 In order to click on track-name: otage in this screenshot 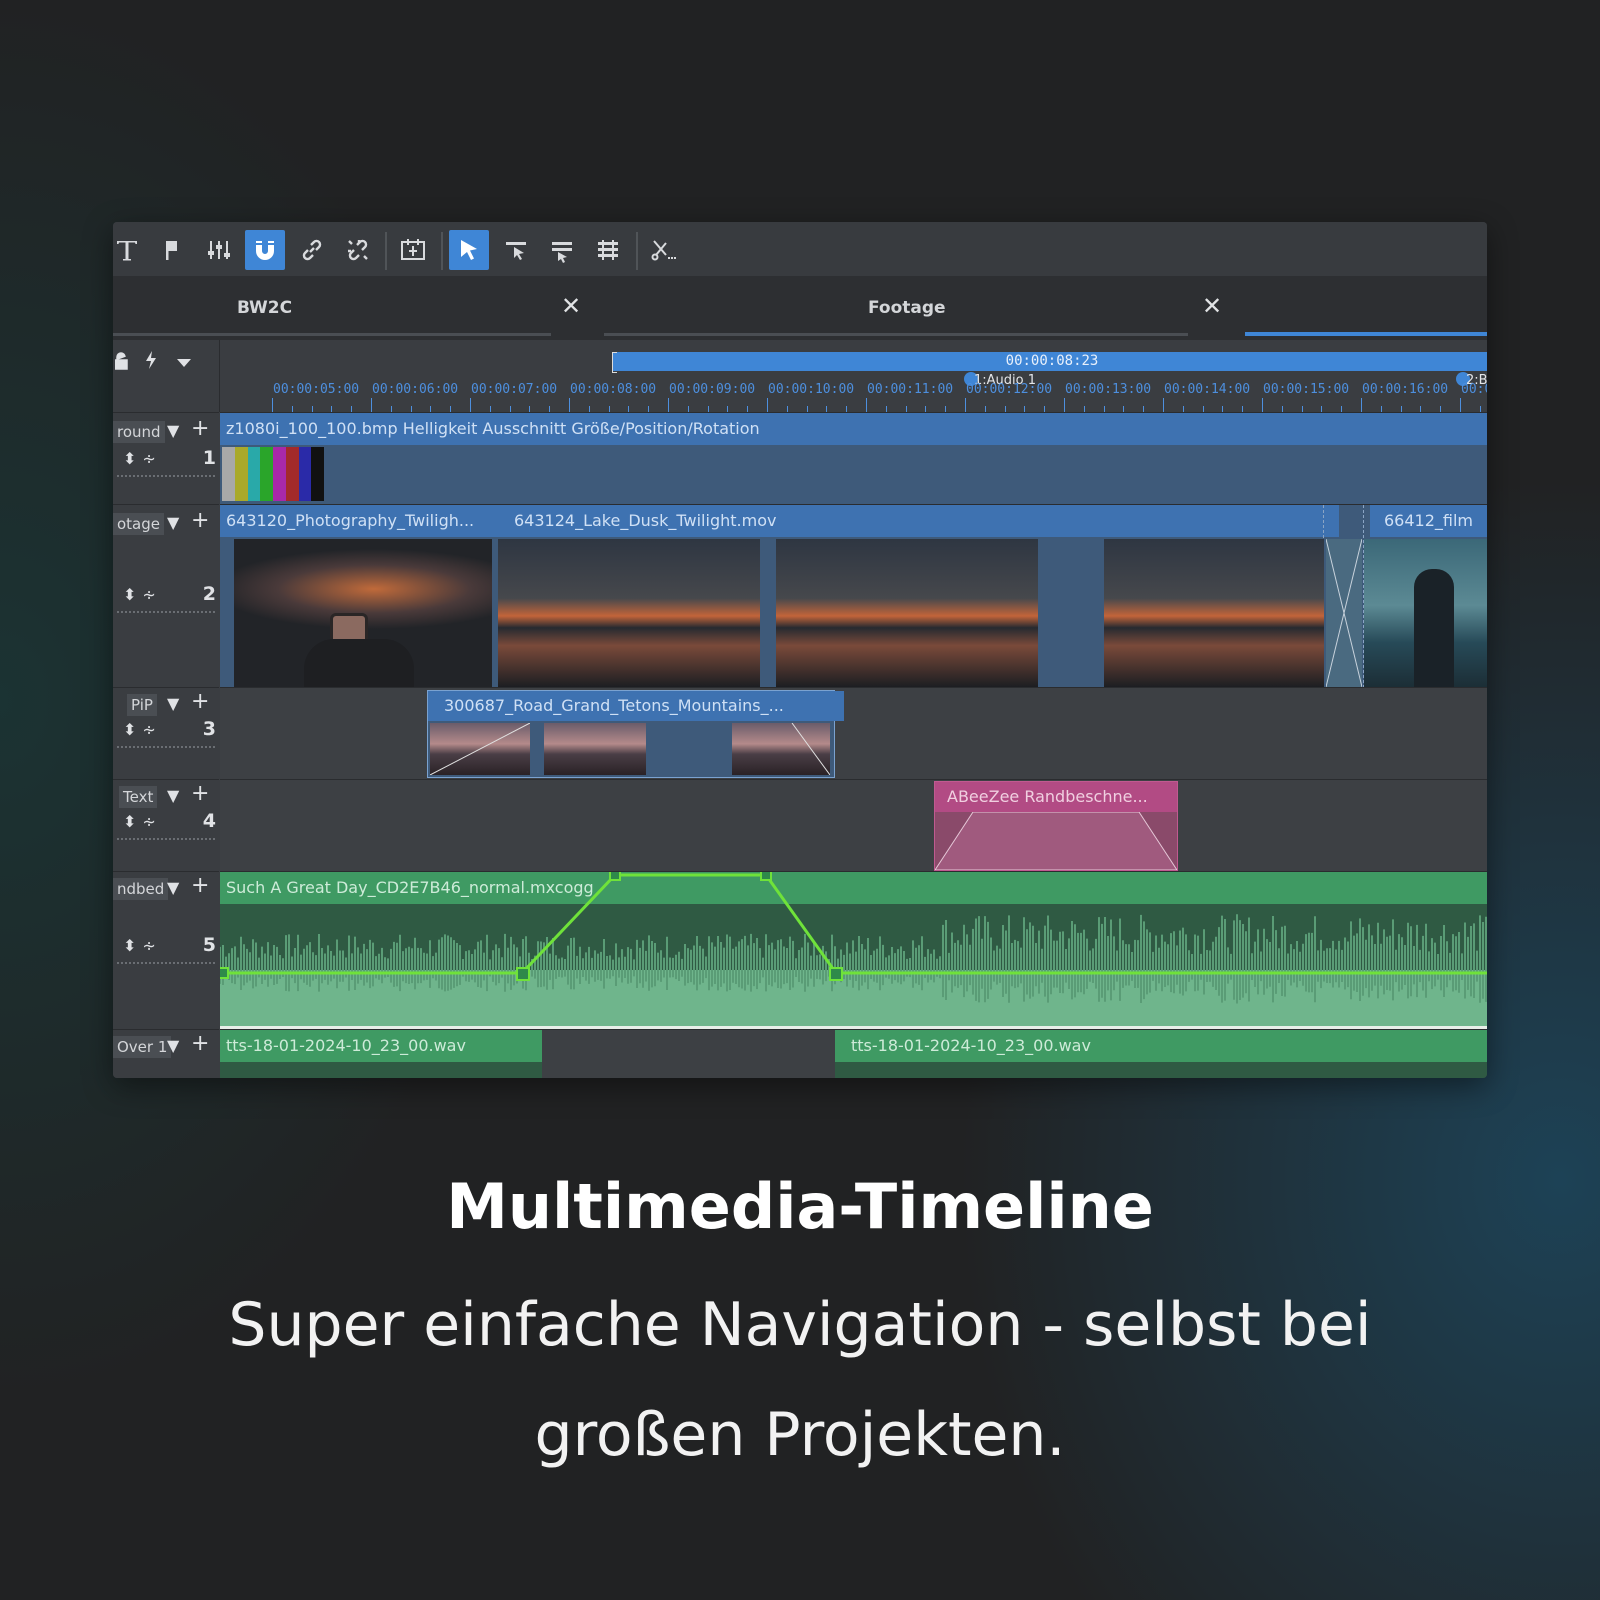, I will do `click(139, 524)`.